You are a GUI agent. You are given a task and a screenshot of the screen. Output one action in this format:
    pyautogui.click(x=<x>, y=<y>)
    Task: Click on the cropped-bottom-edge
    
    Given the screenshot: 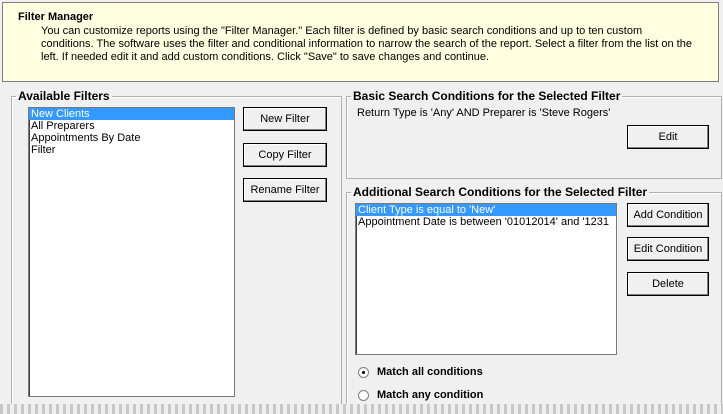 What is the action you would take?
    pyautogui.click(x=361, y=409)
    